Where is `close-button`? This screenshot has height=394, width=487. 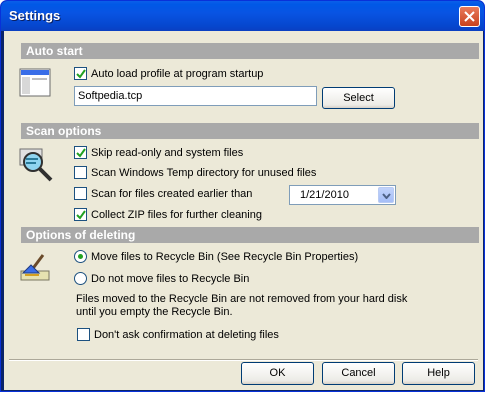
close-button is located at coordinates (469, 16).